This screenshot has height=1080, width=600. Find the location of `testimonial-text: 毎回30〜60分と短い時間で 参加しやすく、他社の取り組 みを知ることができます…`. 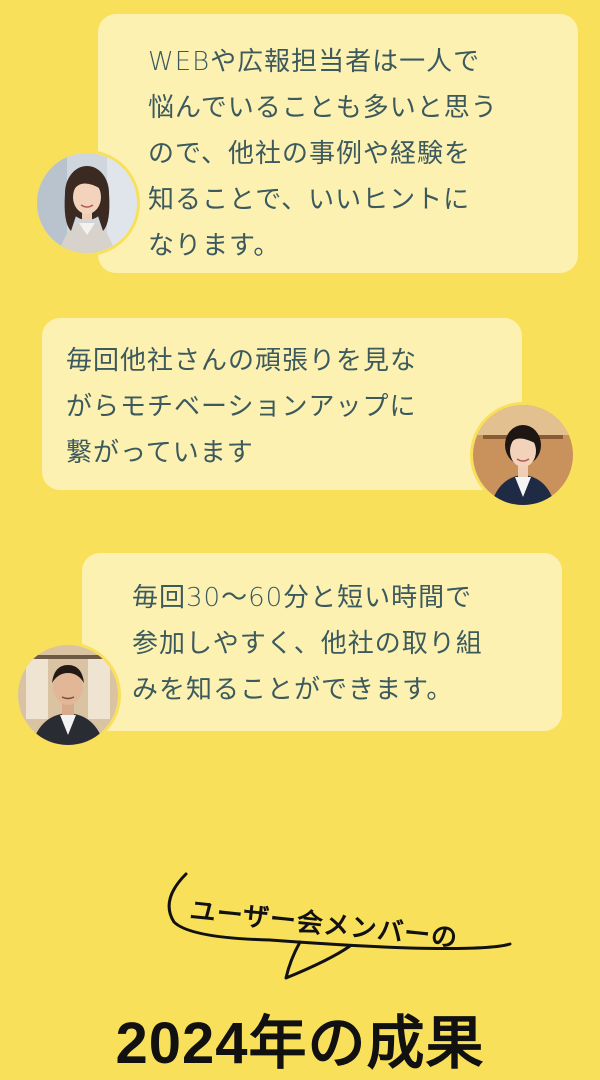

testimonial-text: 毎回30〜60分と短い時間で 参加しやすく、他社の取り組 みを知ることができます… is located at coordinates (307, 644).